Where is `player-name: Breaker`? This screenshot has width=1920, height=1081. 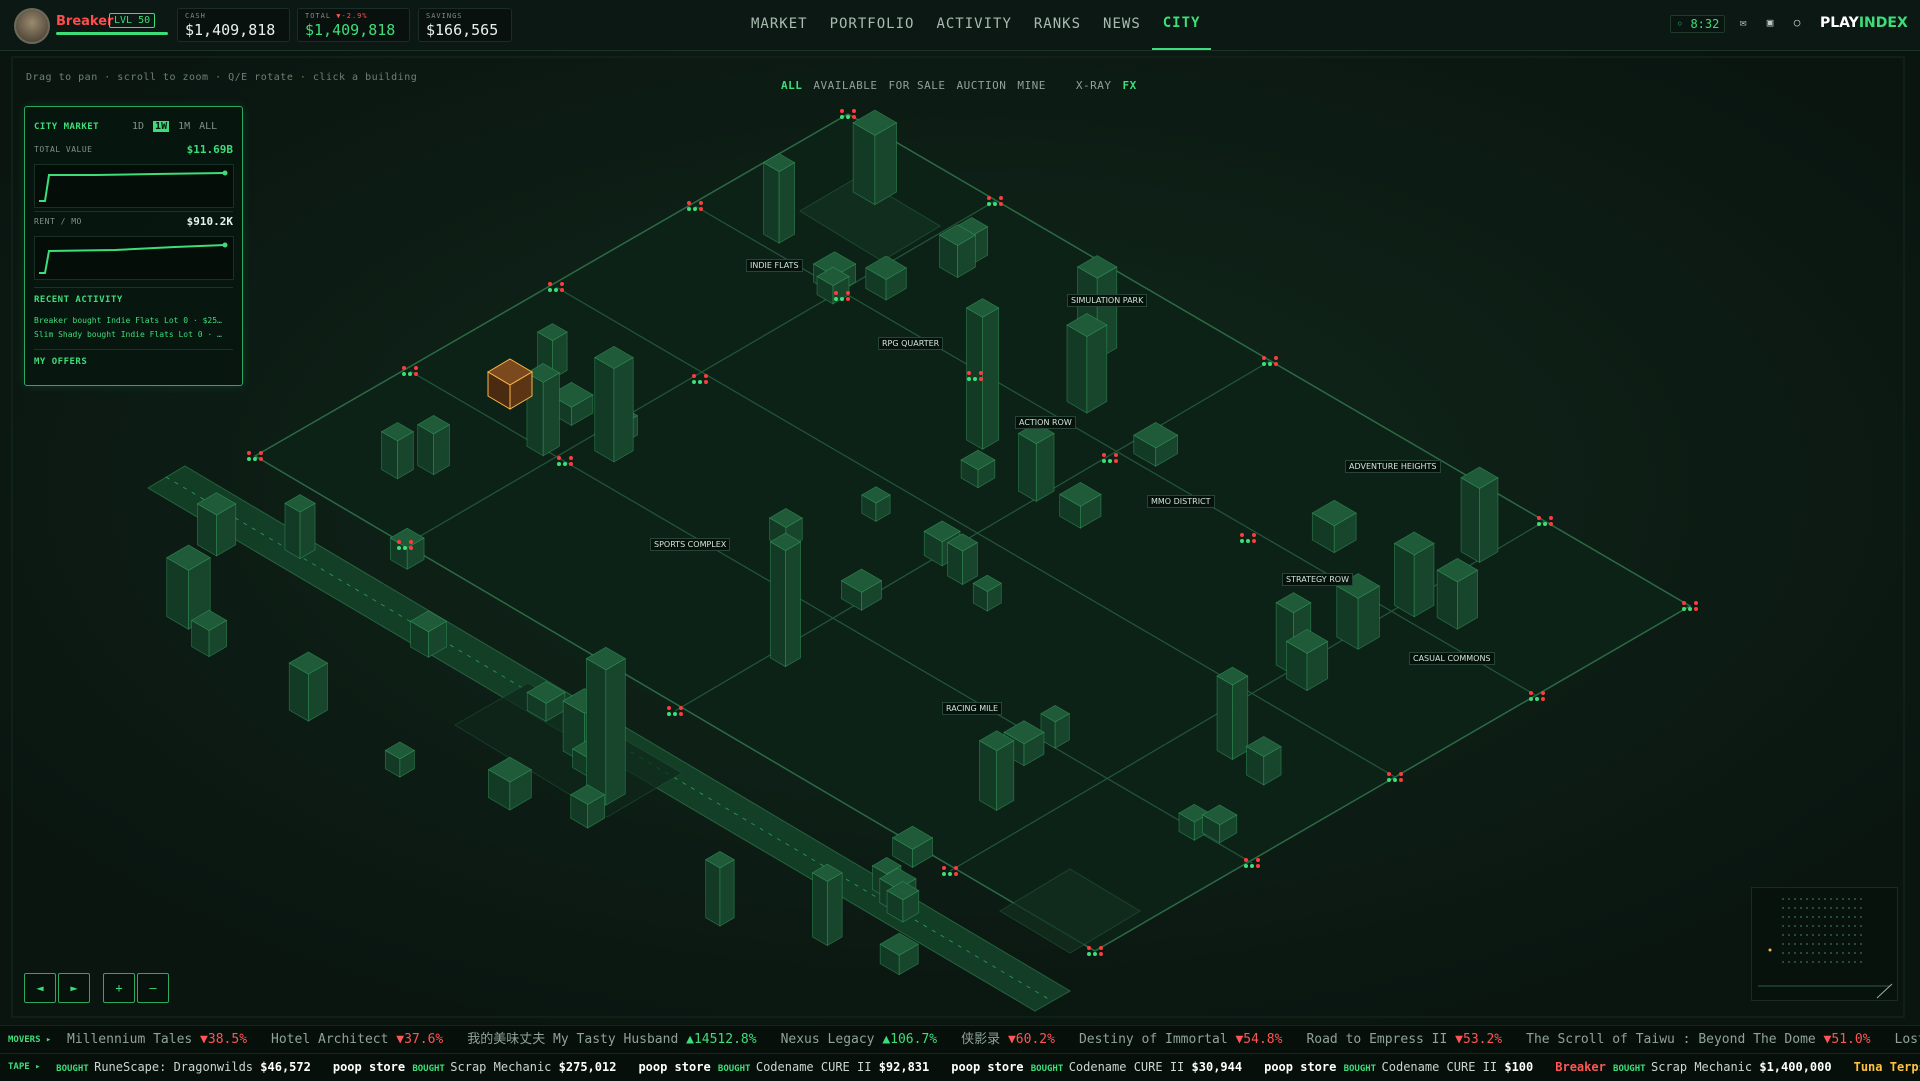
player-name: Breaker is located at coordinates (84, 21).